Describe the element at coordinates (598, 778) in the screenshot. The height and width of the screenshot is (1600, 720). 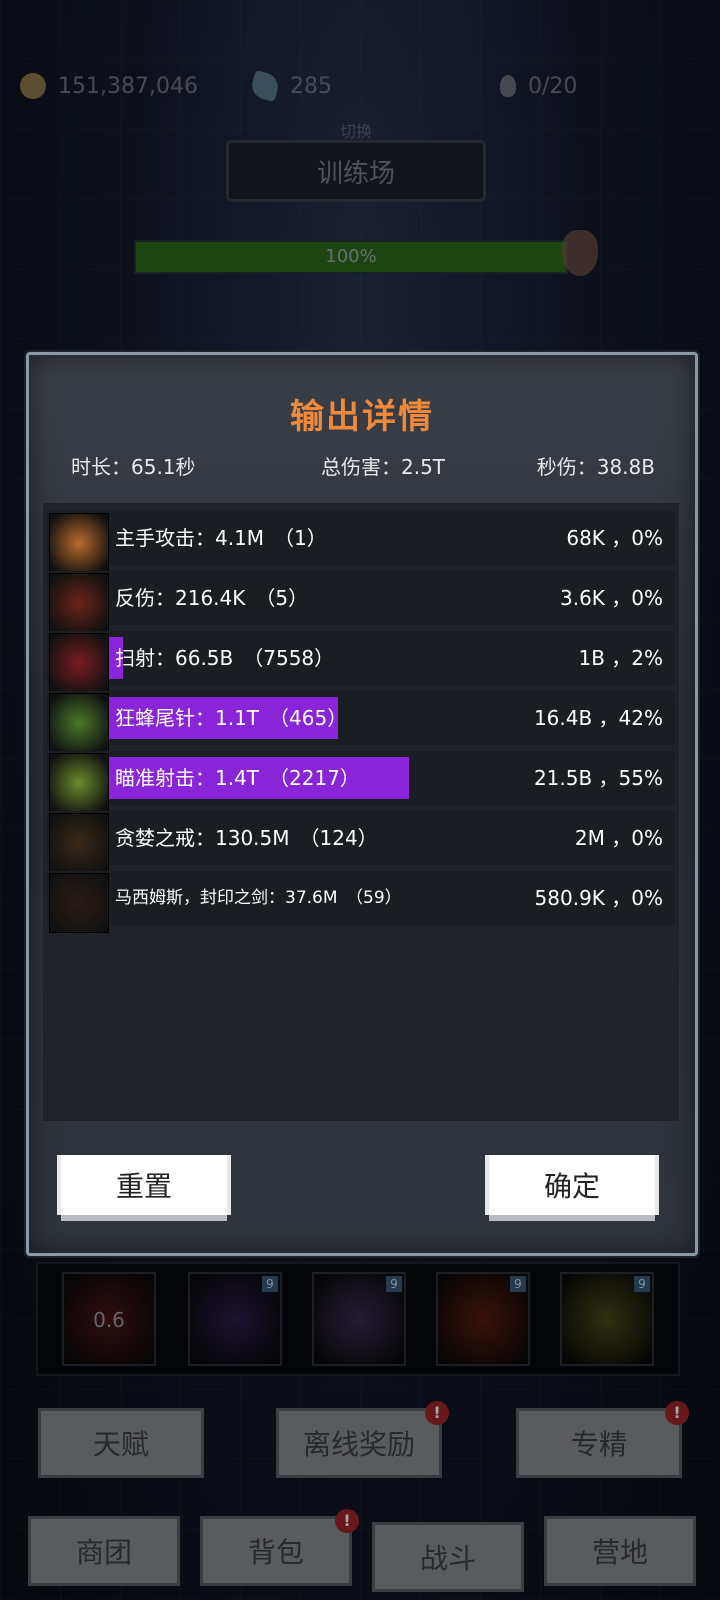
I see `damage-dps-share: 21.5B ，55%` at that location.